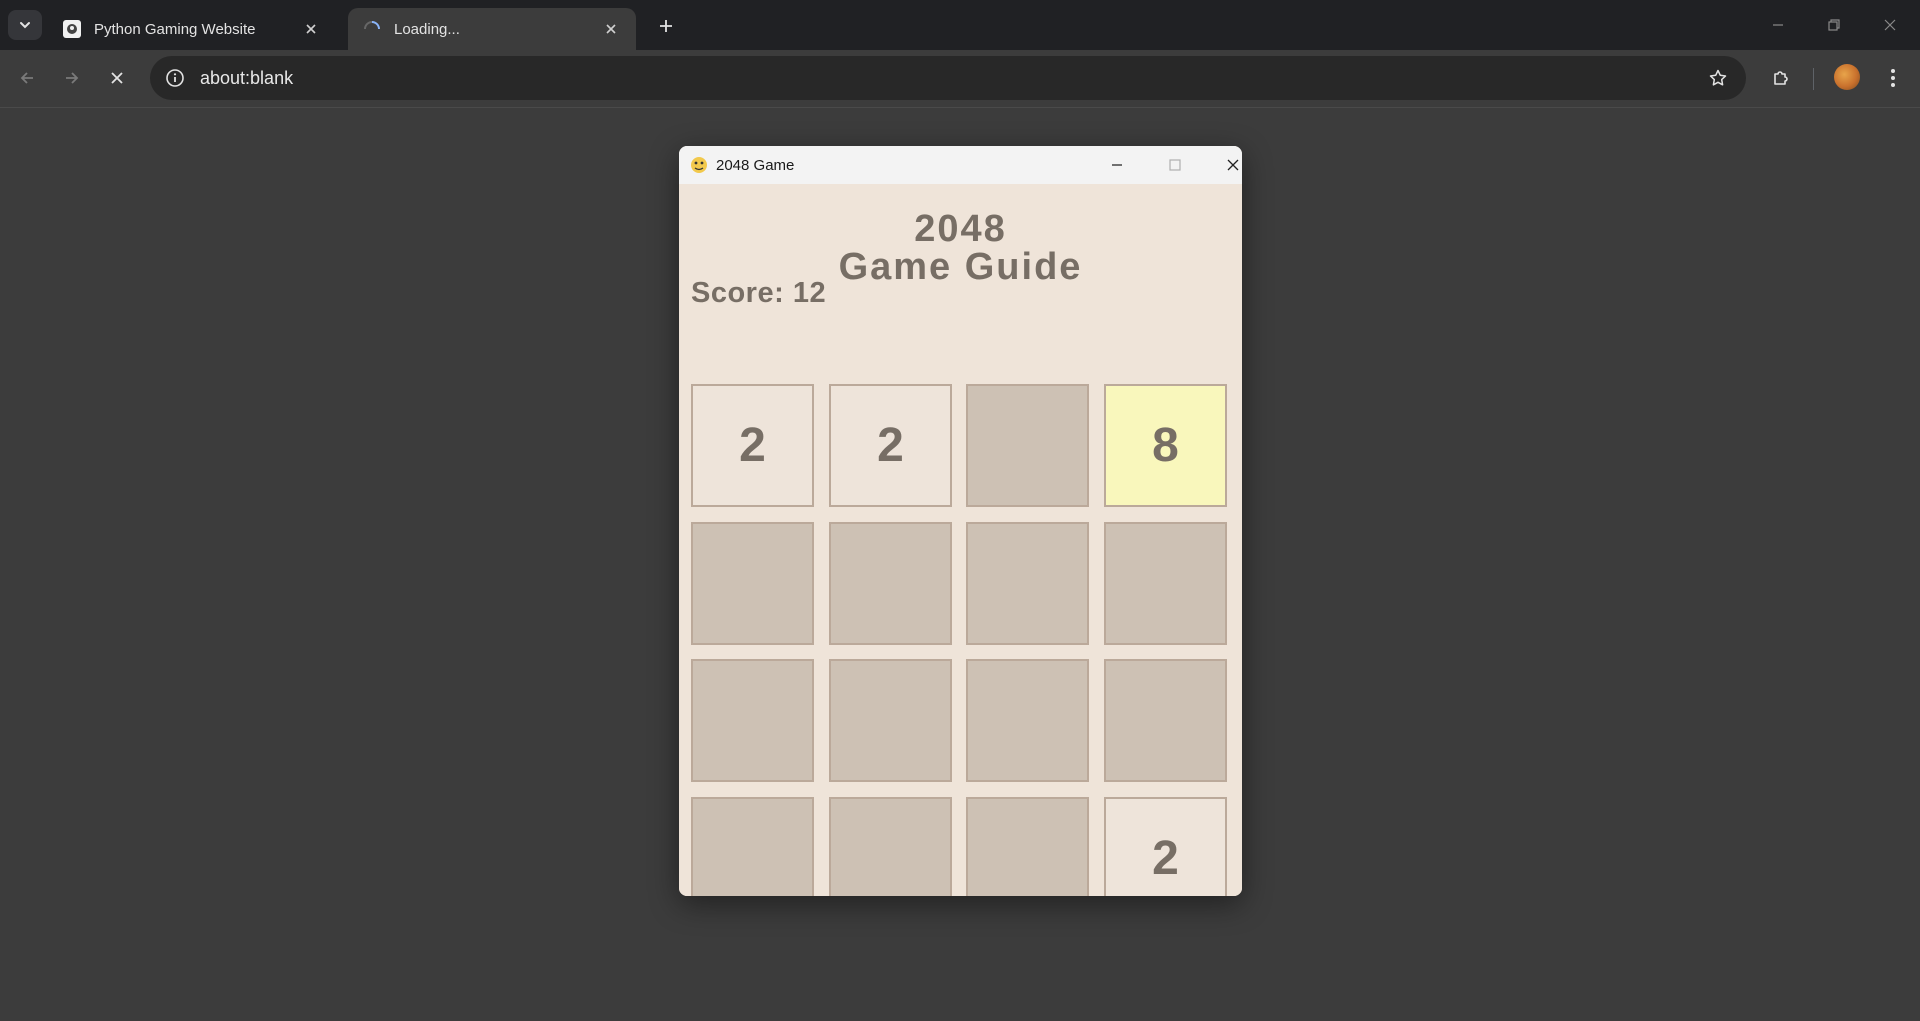 Image resolution: width=1920 pixels, height=1021 pixels. I want to click on address-bar: about:blank, so click(948, 78).